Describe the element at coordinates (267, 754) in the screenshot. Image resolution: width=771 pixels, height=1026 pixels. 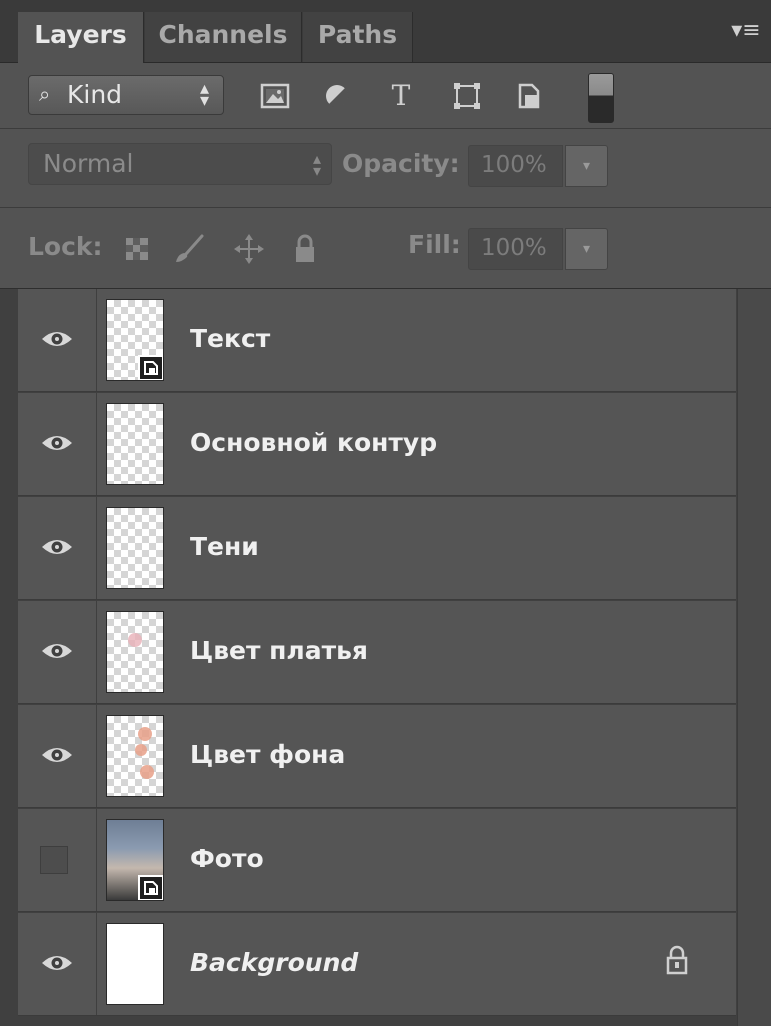
I see `layer-name: Цвет фона` at that location.